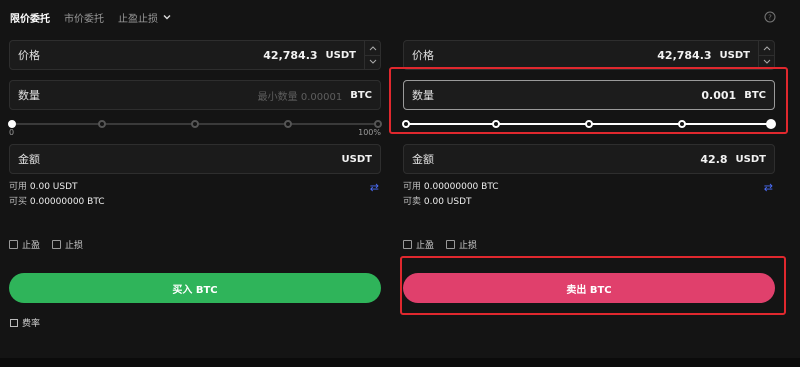 This screenshot has height=367, width=800. I want to click on sell-price-stepper, so click(766, 55).